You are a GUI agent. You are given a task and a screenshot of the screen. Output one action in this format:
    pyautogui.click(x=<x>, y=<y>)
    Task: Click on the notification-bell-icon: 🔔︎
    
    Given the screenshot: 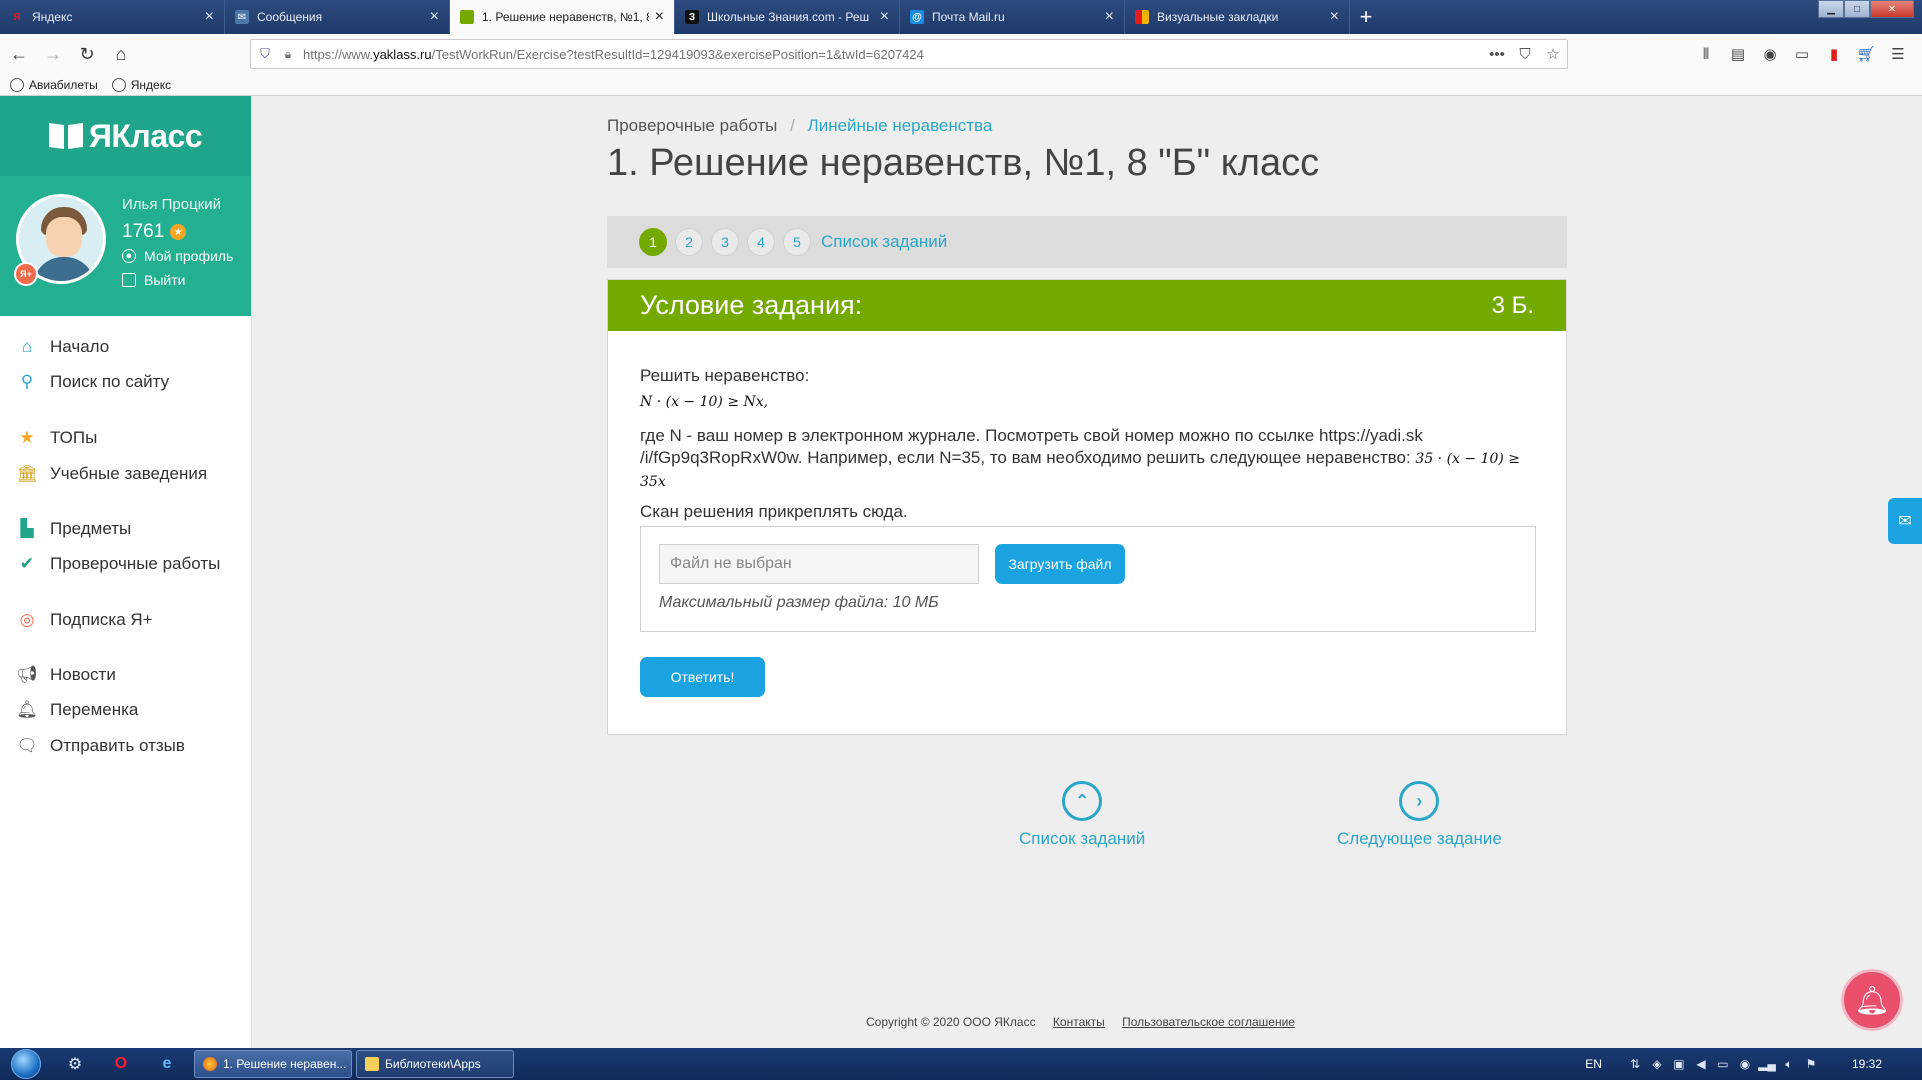 What is the action you would take?
    pyautogui.click(x=1872, y=1000)
    